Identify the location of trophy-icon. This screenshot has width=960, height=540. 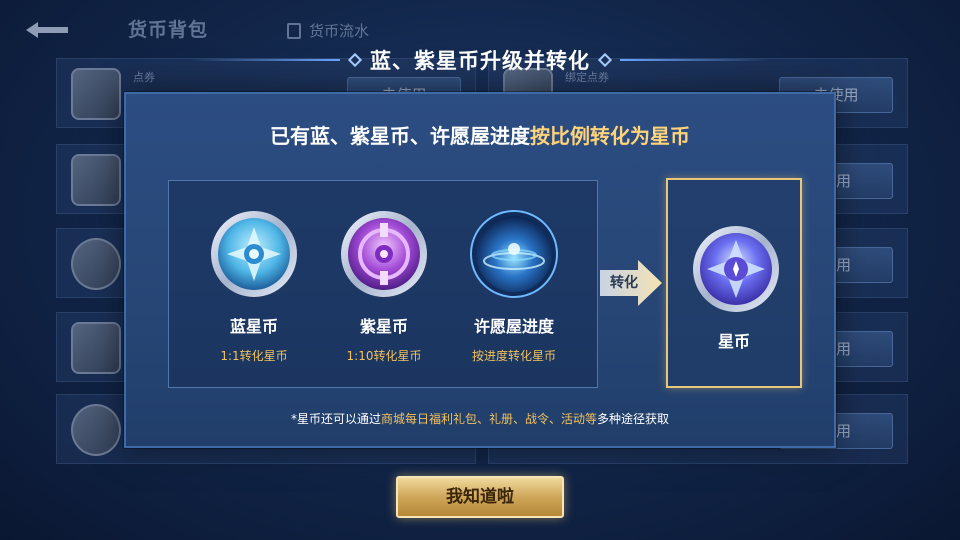
(96, 348).